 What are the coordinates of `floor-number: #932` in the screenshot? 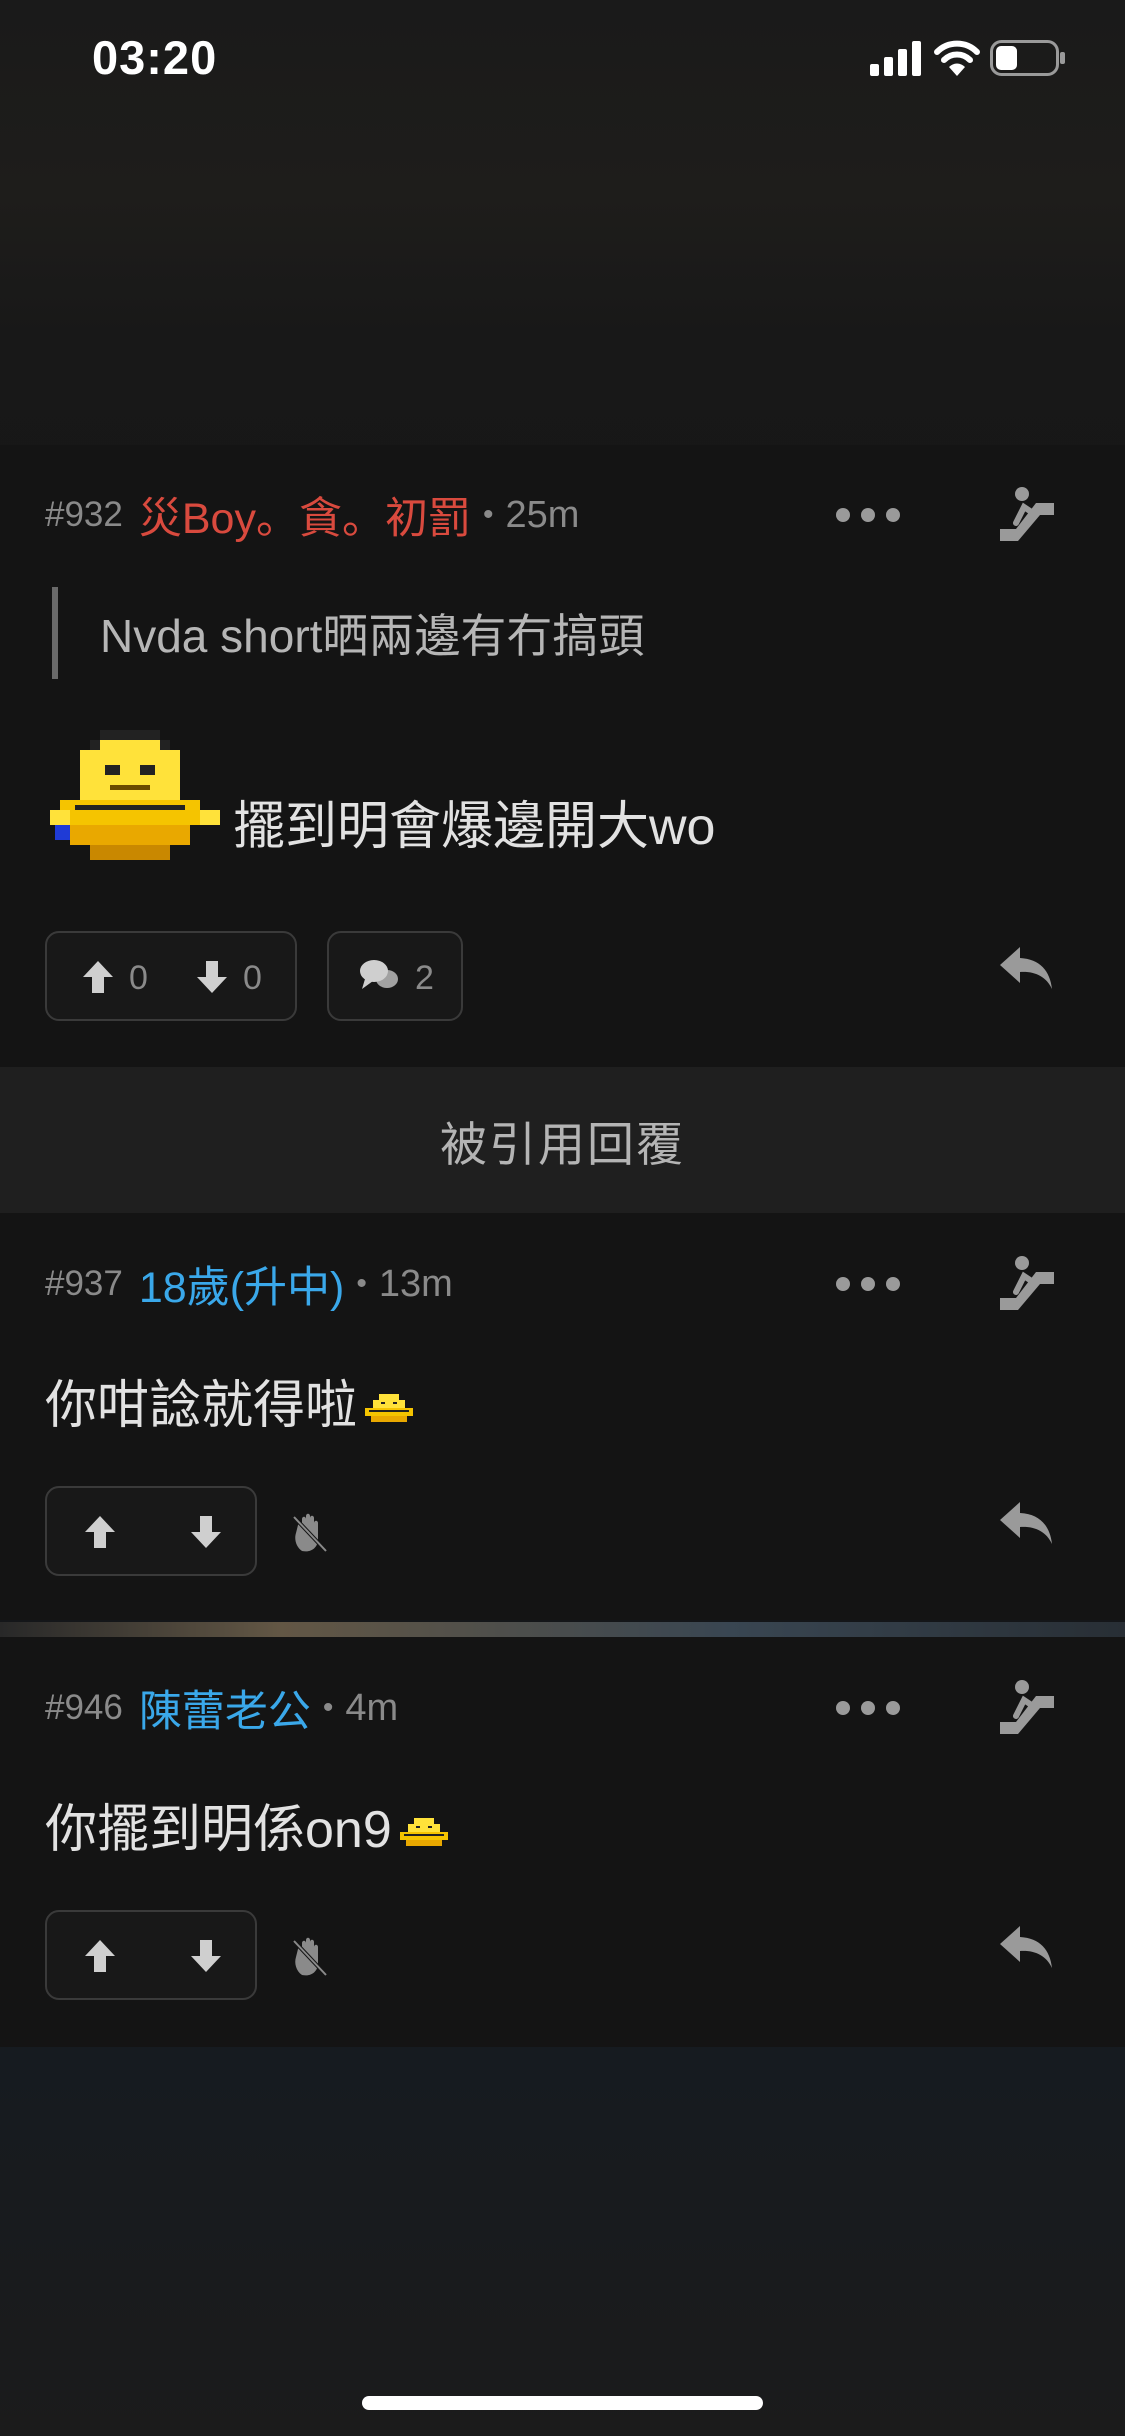 It's located at (84, 514).